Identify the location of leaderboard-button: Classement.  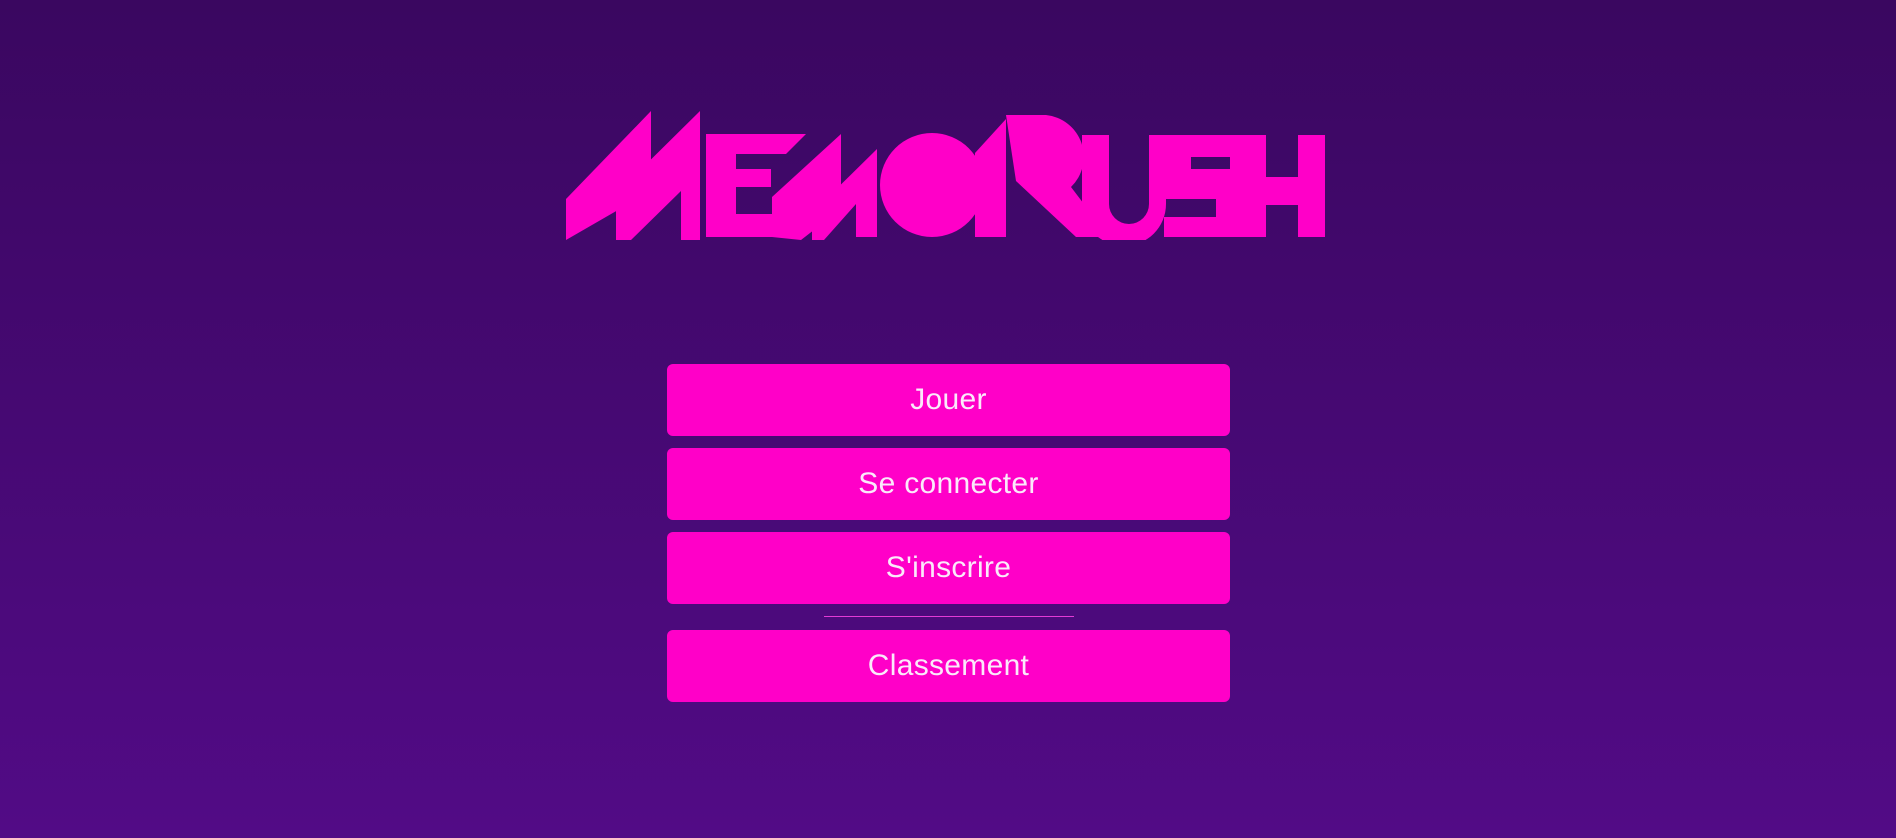
(948, 666).